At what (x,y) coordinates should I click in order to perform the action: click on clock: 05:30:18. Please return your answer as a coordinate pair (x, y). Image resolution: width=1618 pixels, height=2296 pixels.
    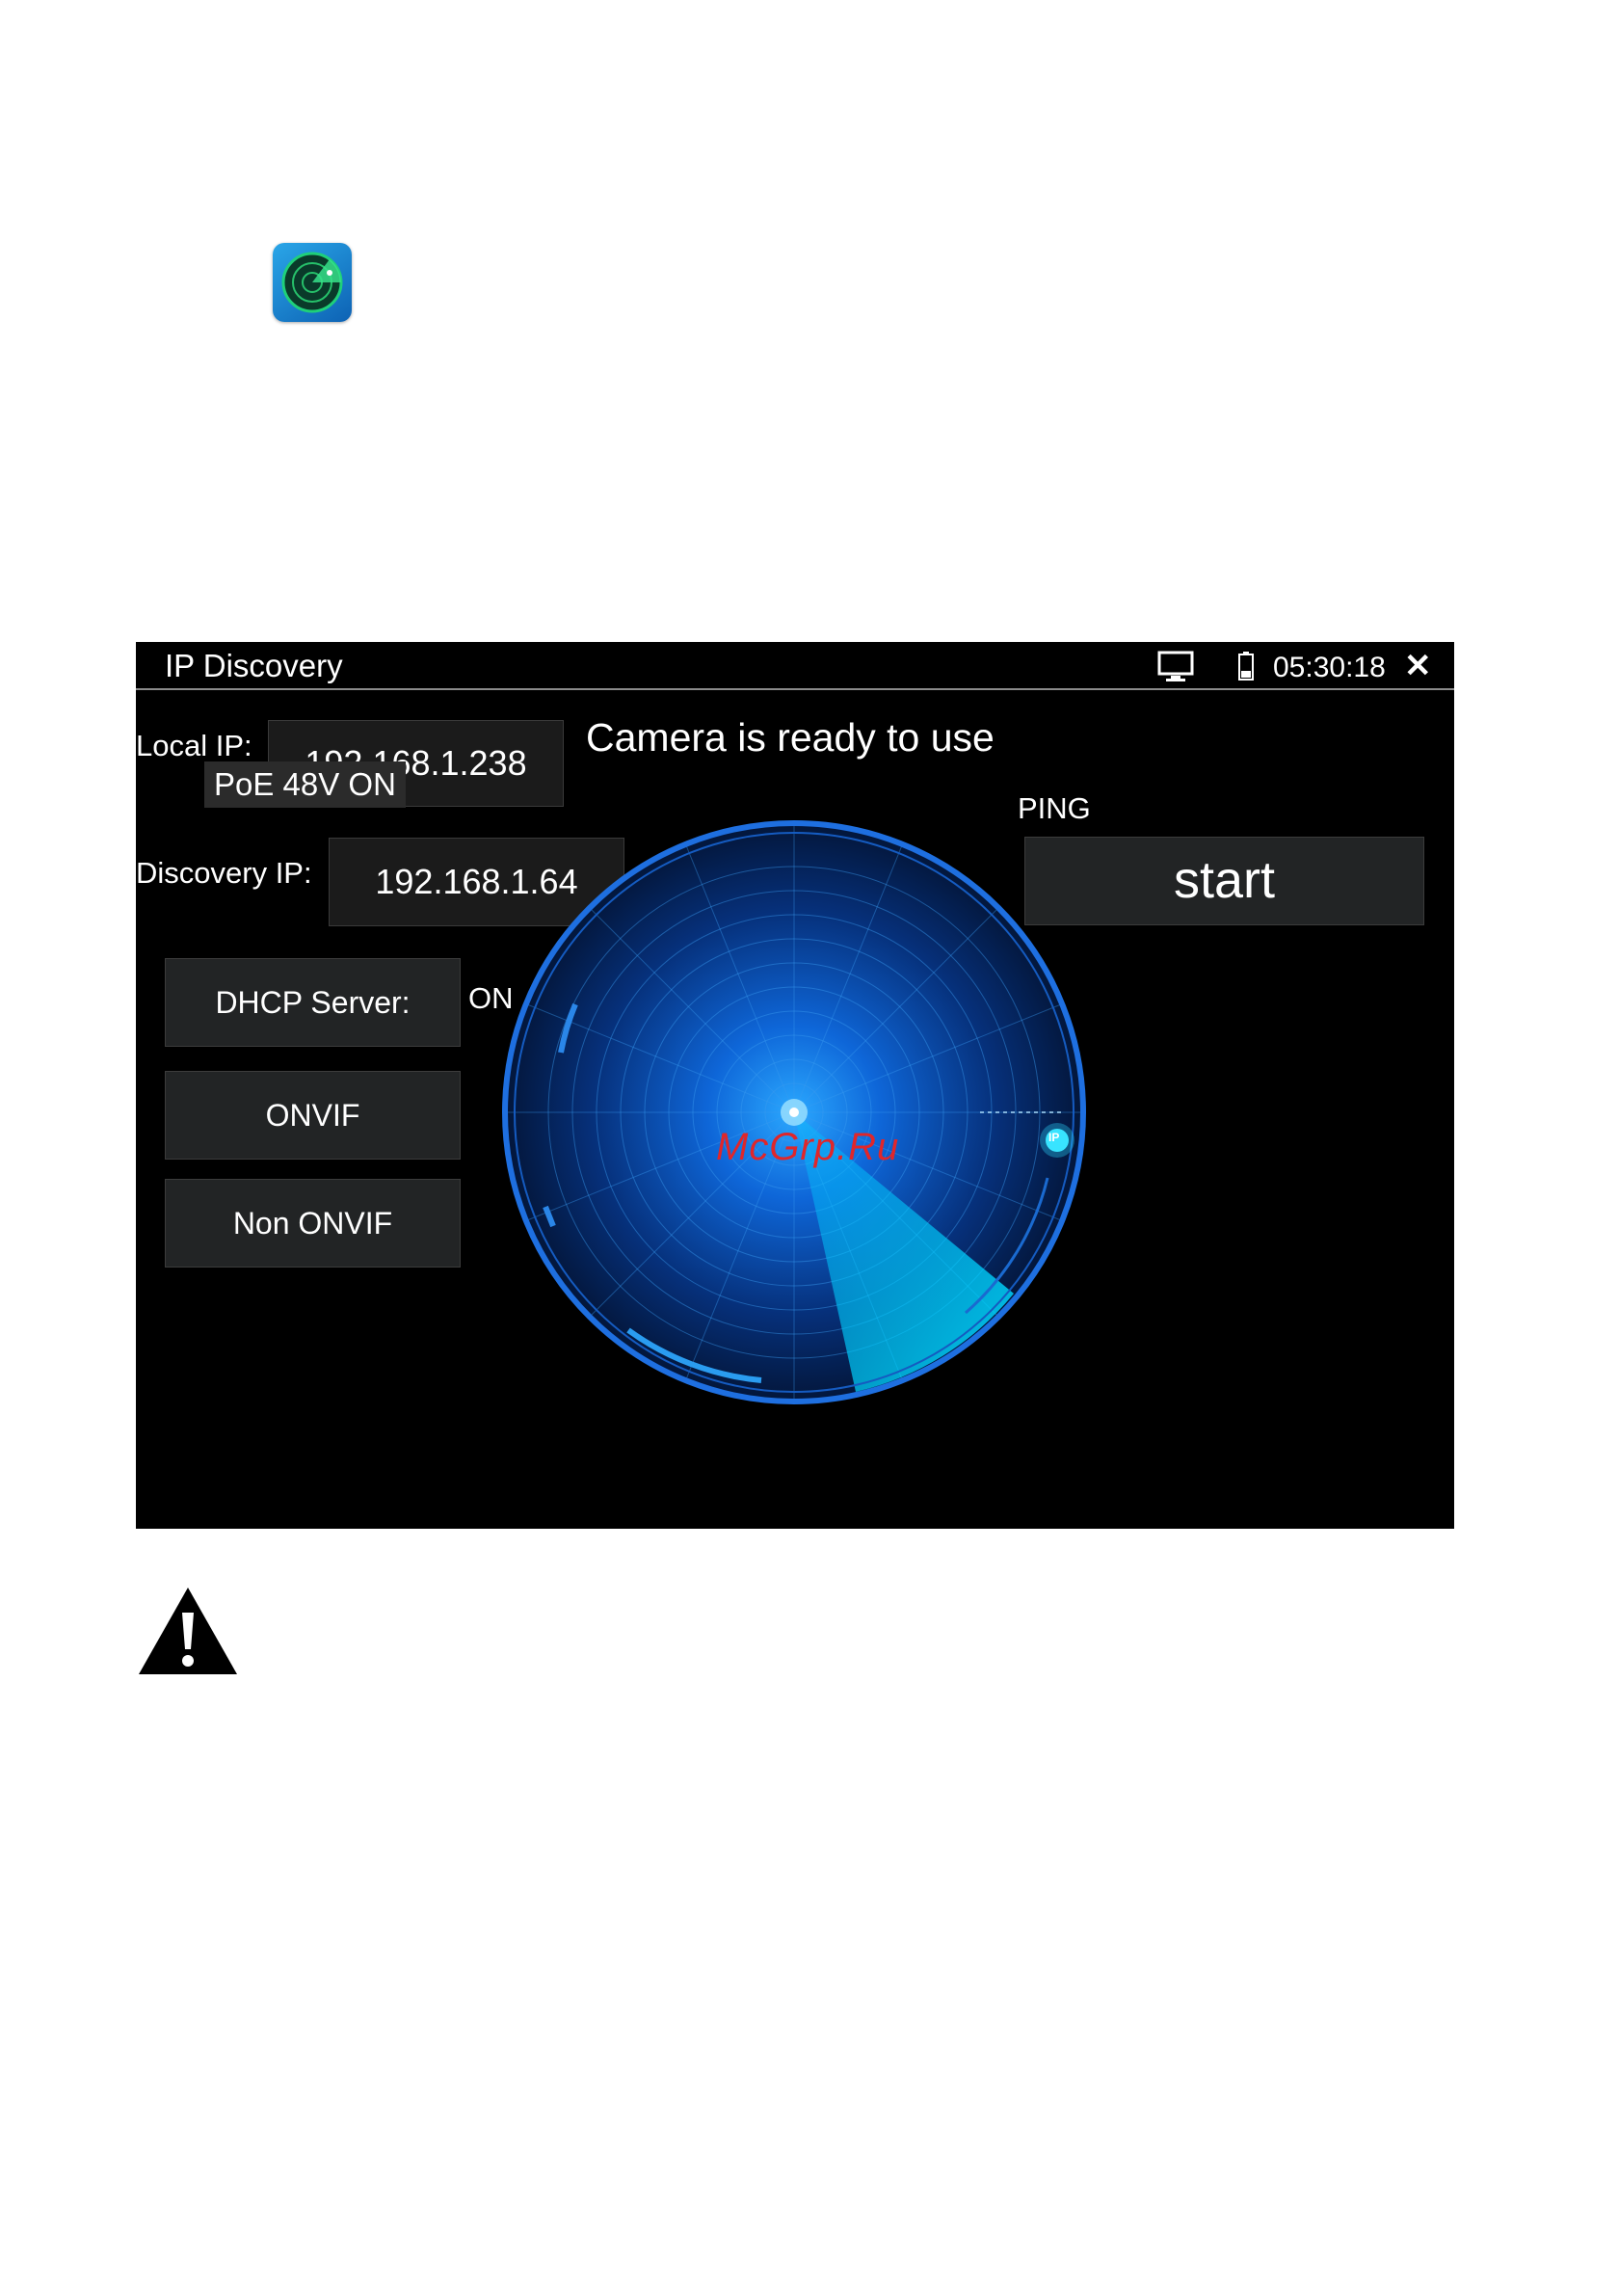
    Looking at the image, I should click on (1329, 667).